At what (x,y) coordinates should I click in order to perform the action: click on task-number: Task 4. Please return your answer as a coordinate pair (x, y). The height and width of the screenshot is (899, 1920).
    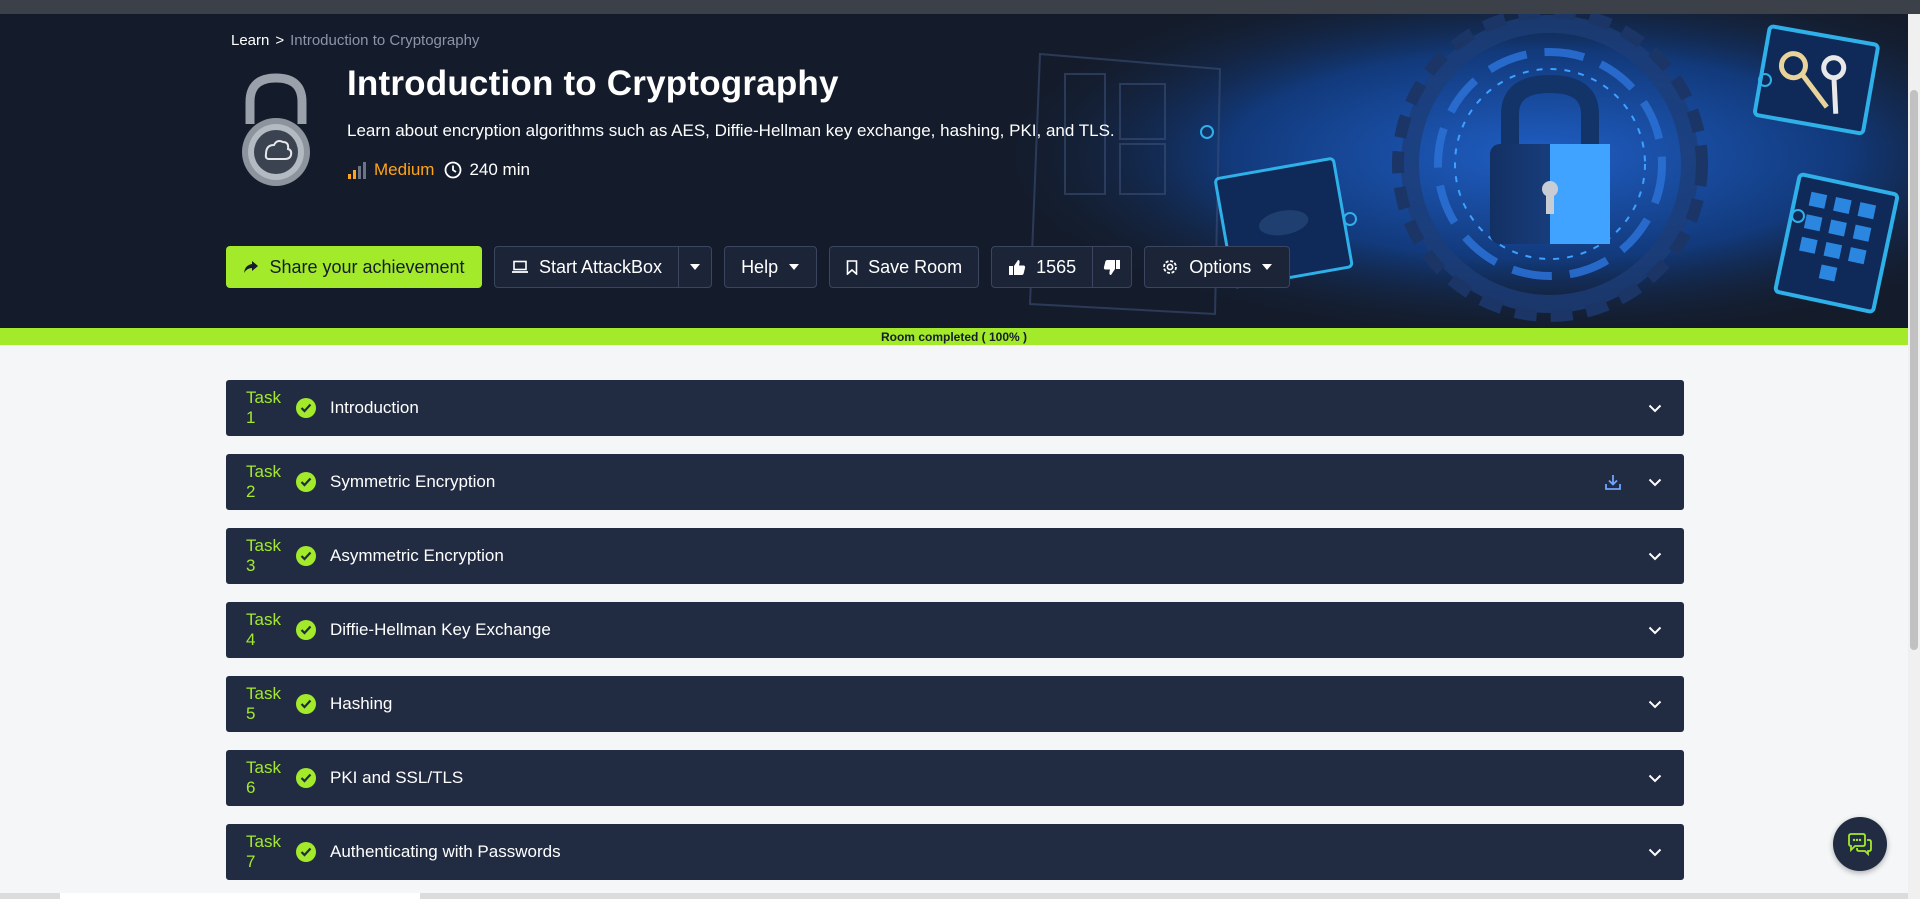
    Looking at the image, I should click on (263, 629).